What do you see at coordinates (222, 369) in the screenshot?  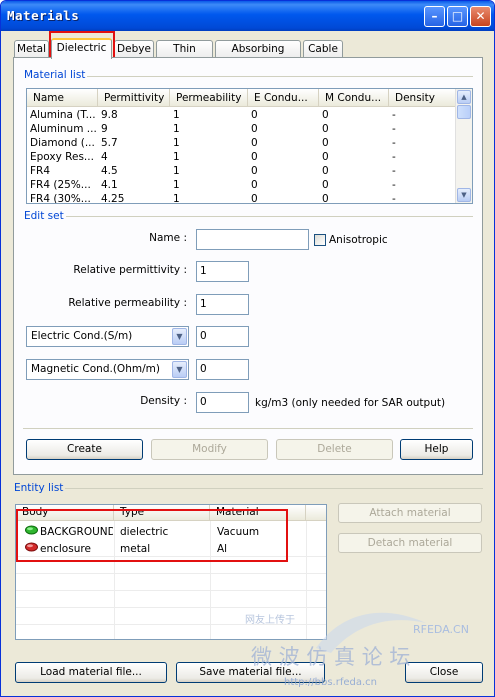 I see `magnetic-conductivity-input: 0` at bounding box center [222, 369].